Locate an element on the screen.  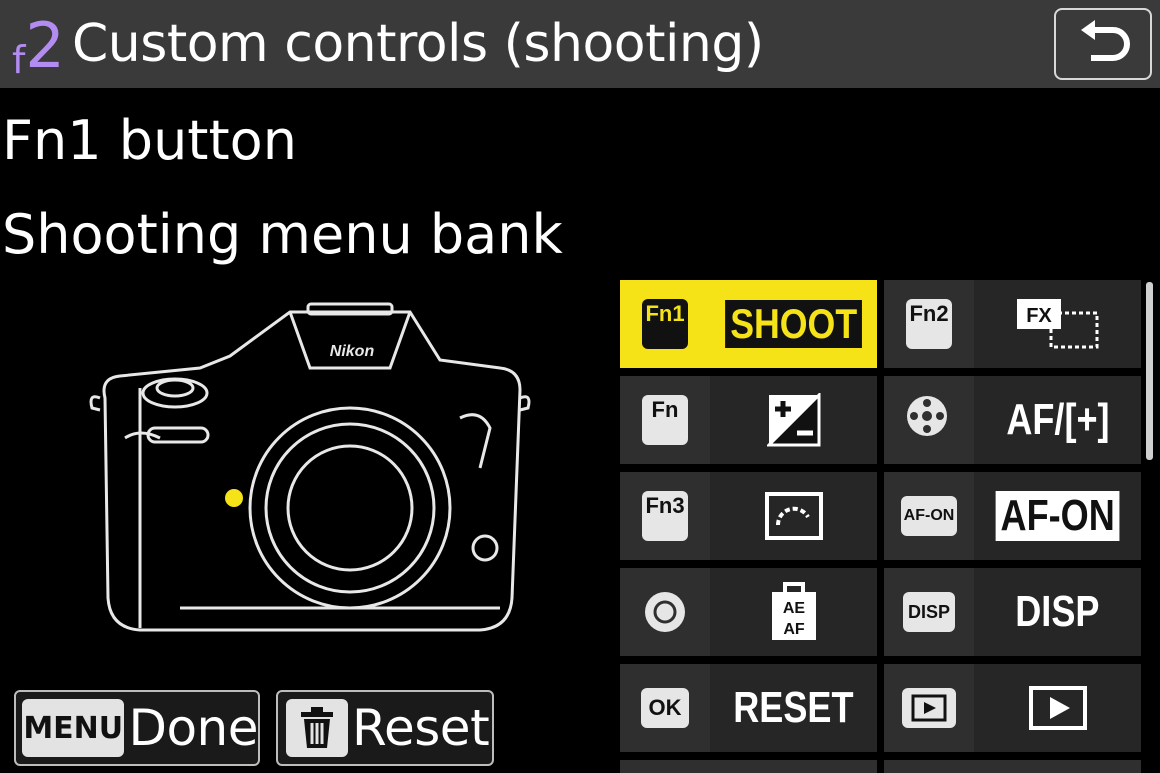
page-title: Custom controls (shooting) is located at coordinates (418, 44).